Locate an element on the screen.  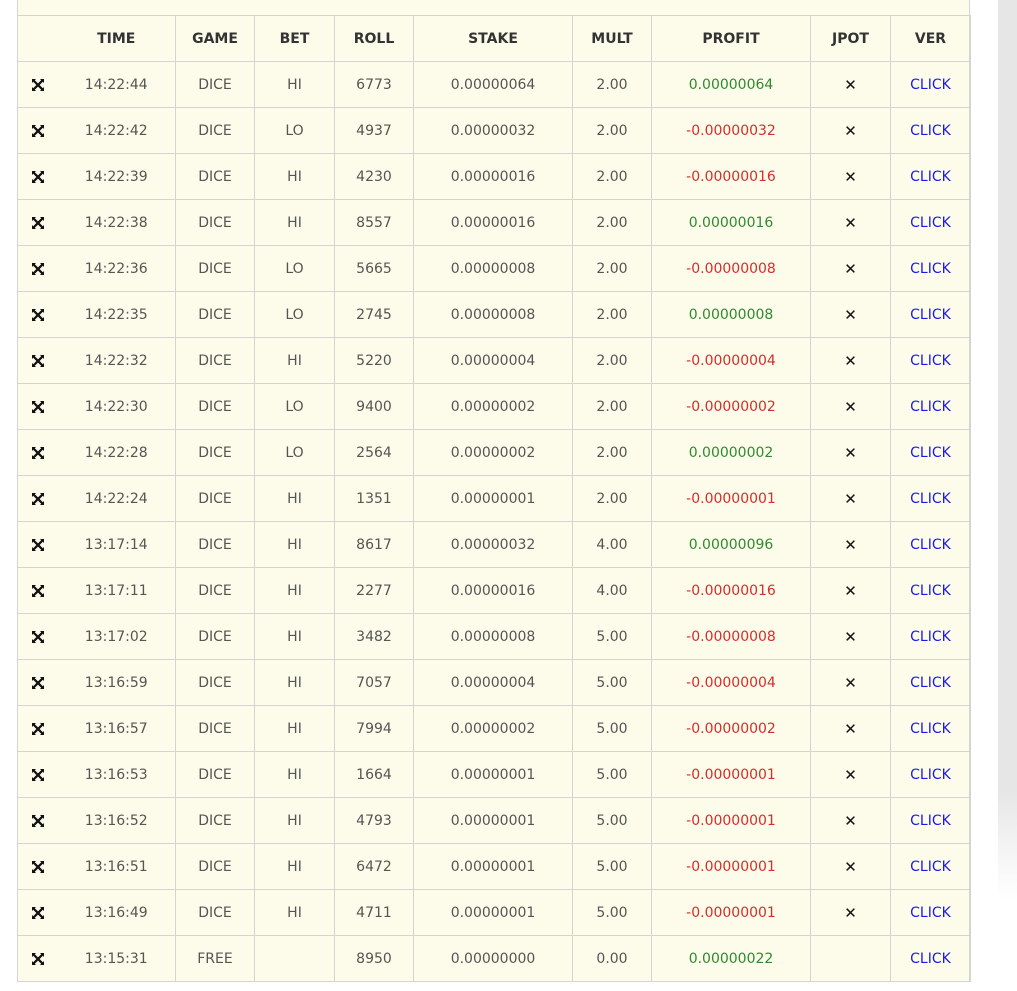
cell-profit: 0.00000002 is located at coordinates (731, 452).